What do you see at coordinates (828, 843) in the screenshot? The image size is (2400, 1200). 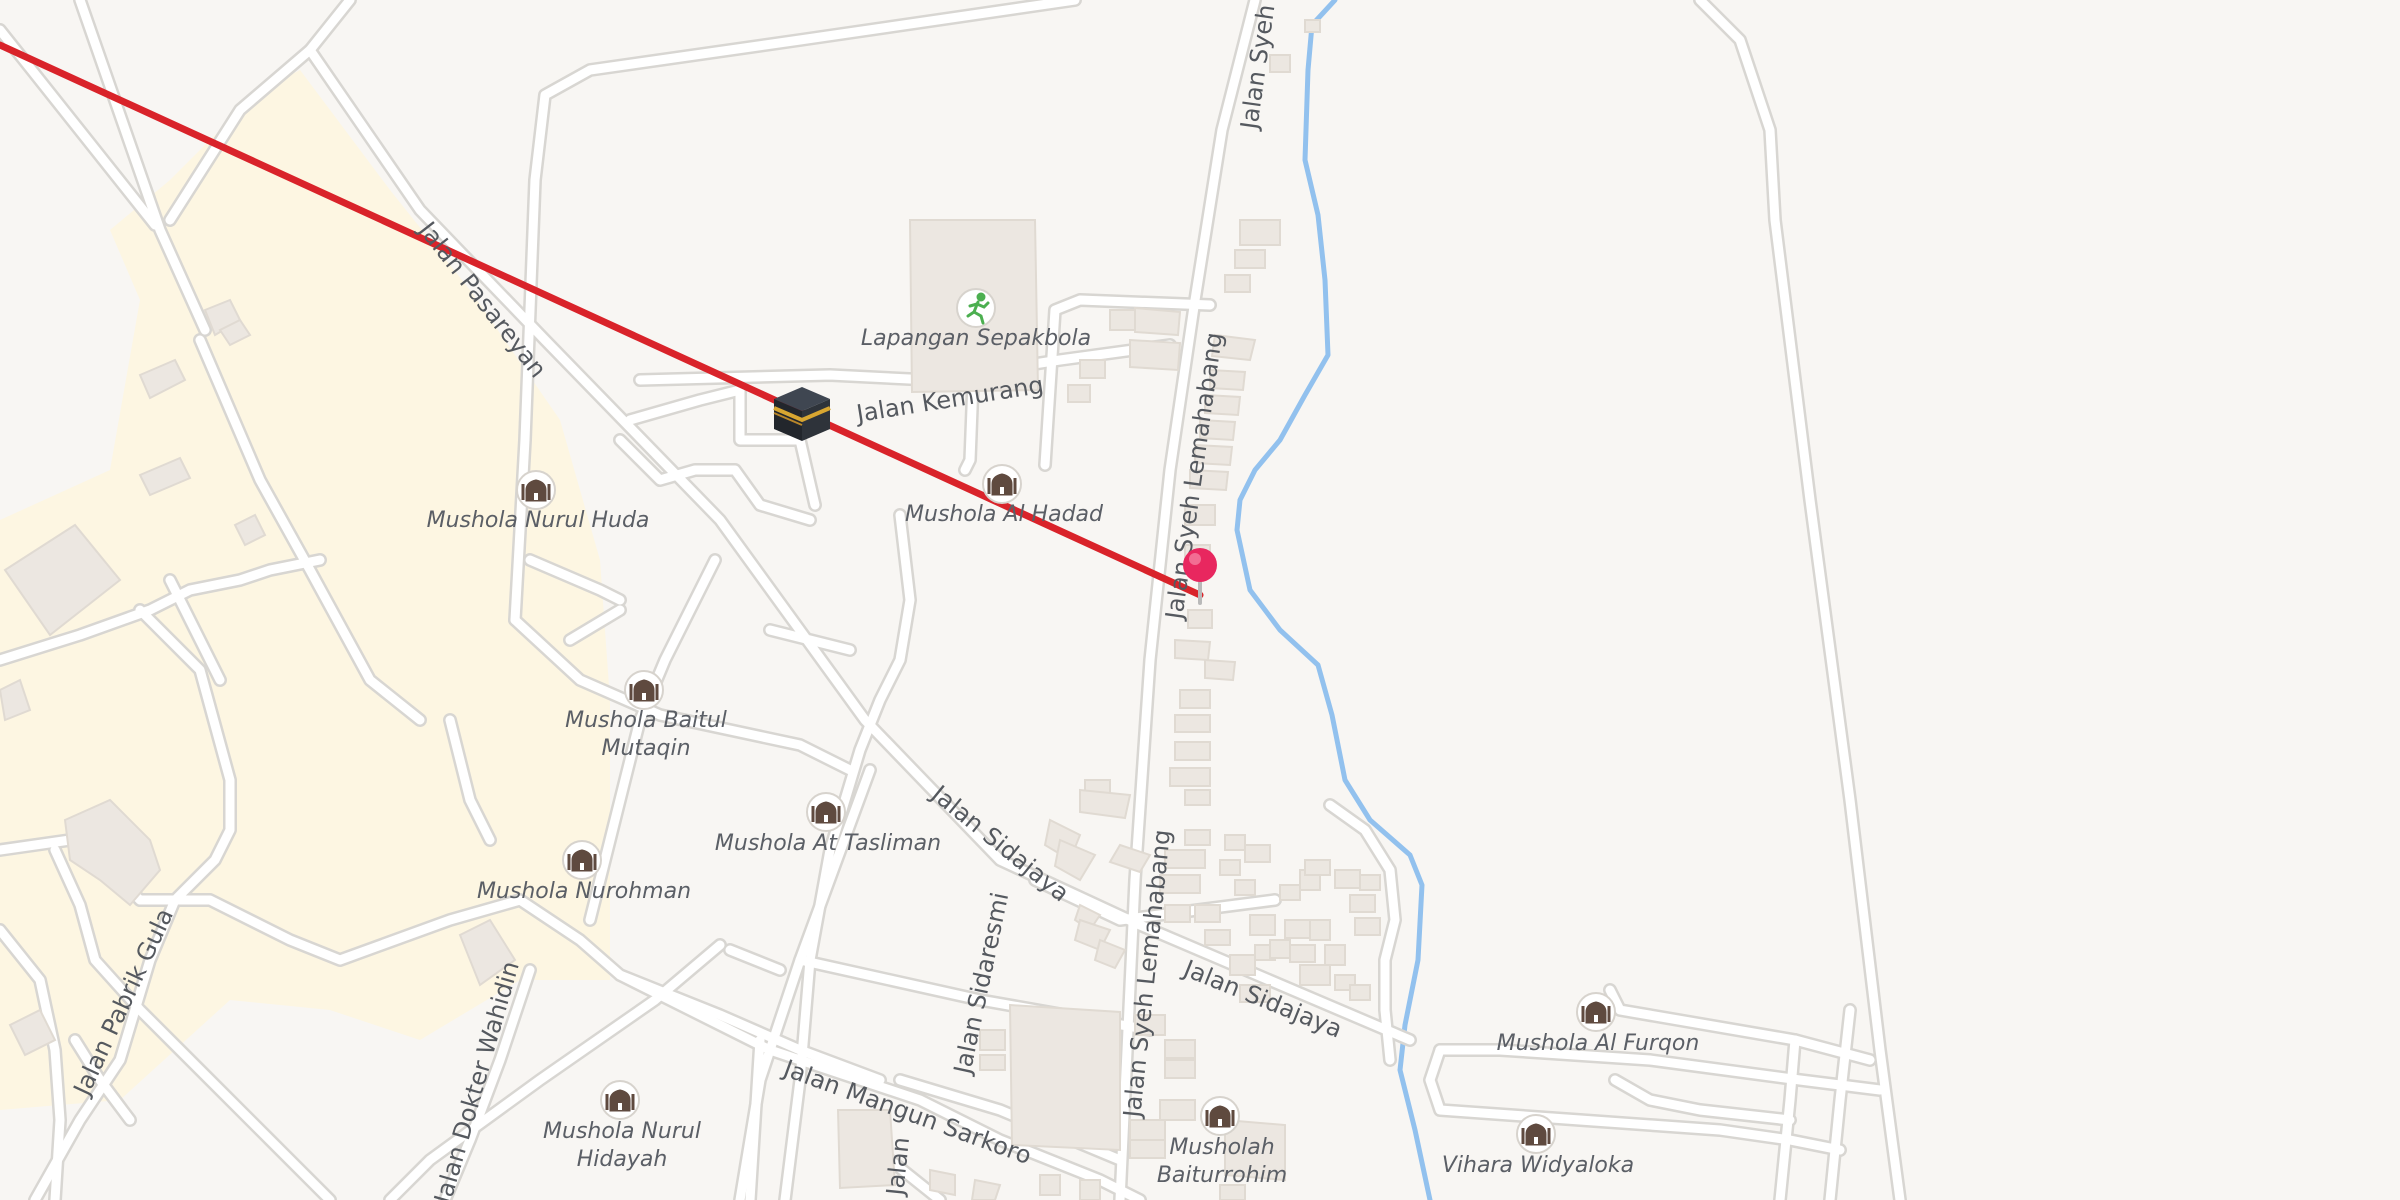 I see `poi-label-at-tasliman: Mushola At Tasliman` at bounding box center [828, 843].